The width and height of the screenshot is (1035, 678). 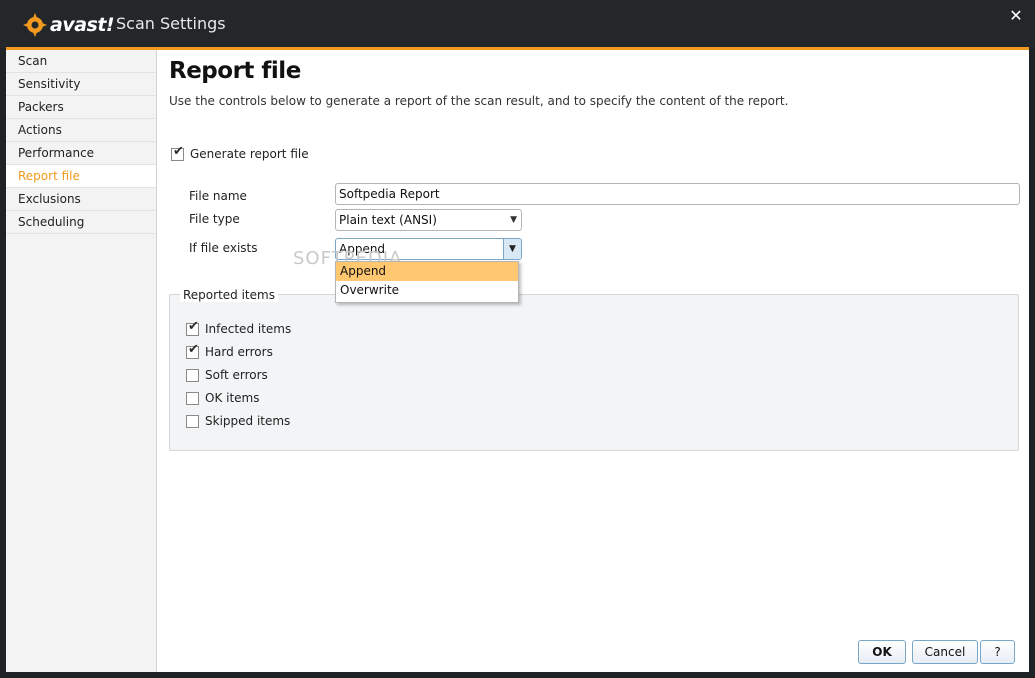 I want to click on generate-report-label: Generate report file, so click(x=249, y=154).